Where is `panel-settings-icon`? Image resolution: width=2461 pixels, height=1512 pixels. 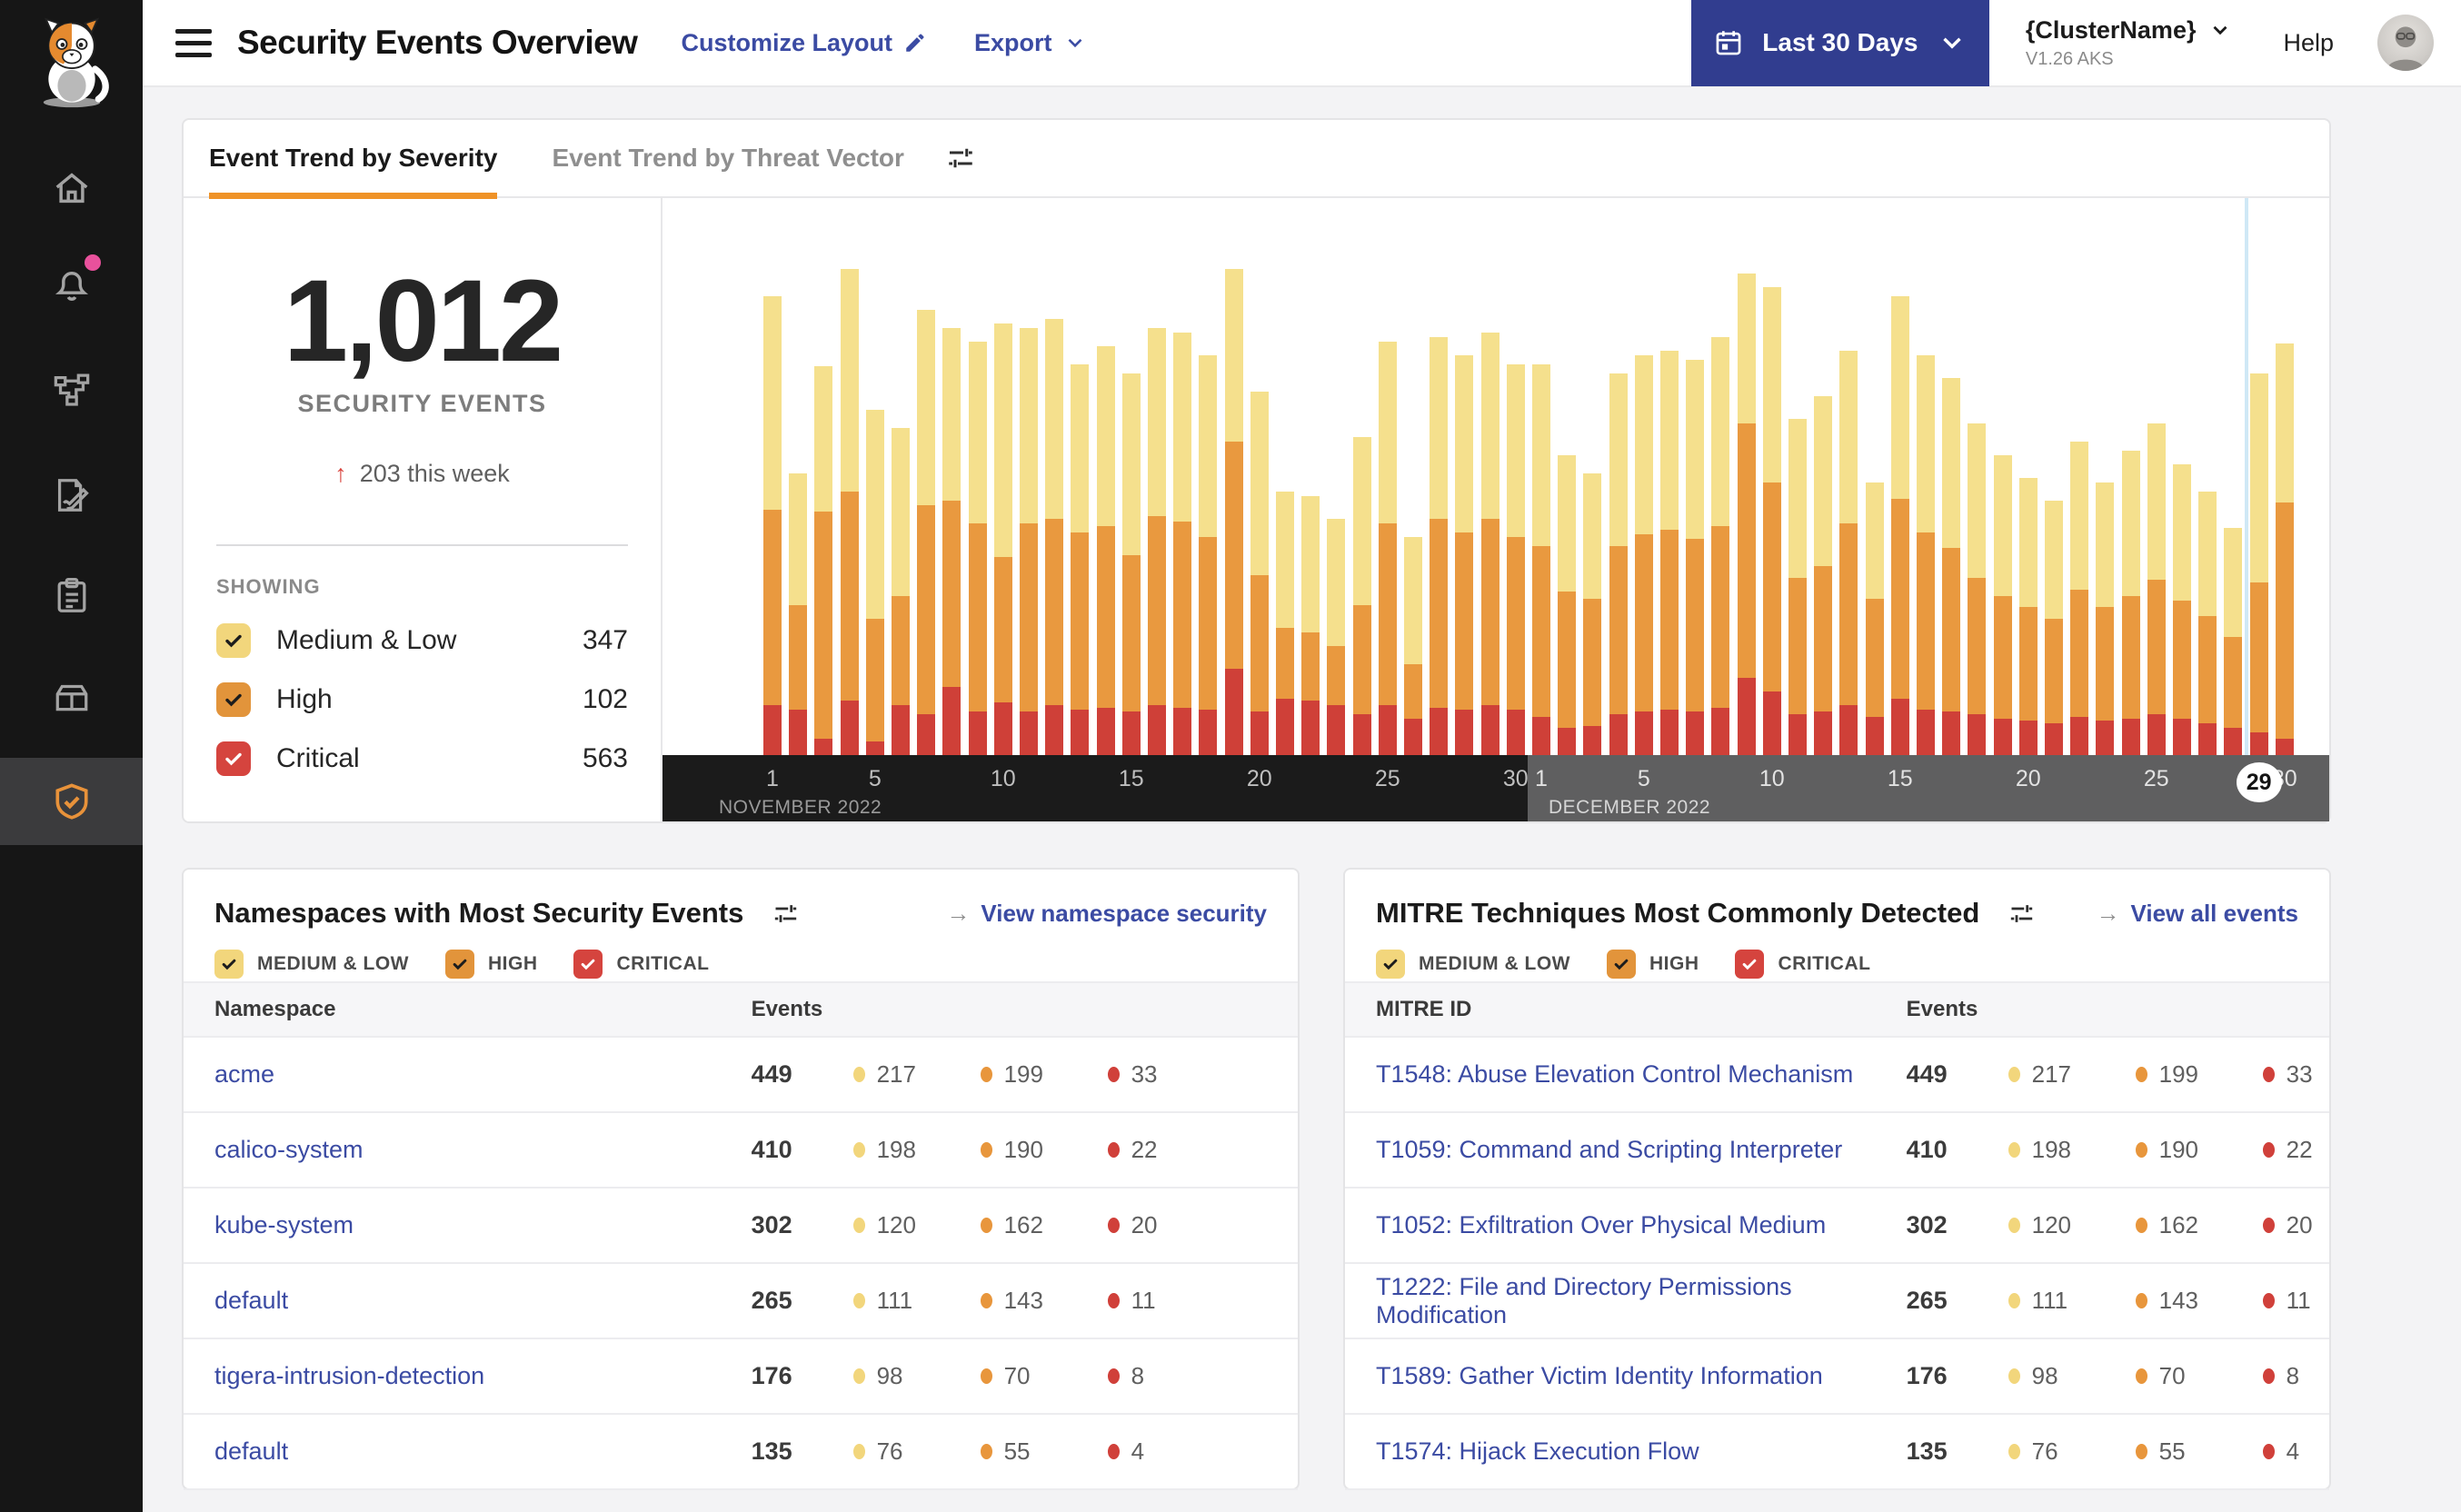 panel-settings-icon is located at coordinates (786, 914).